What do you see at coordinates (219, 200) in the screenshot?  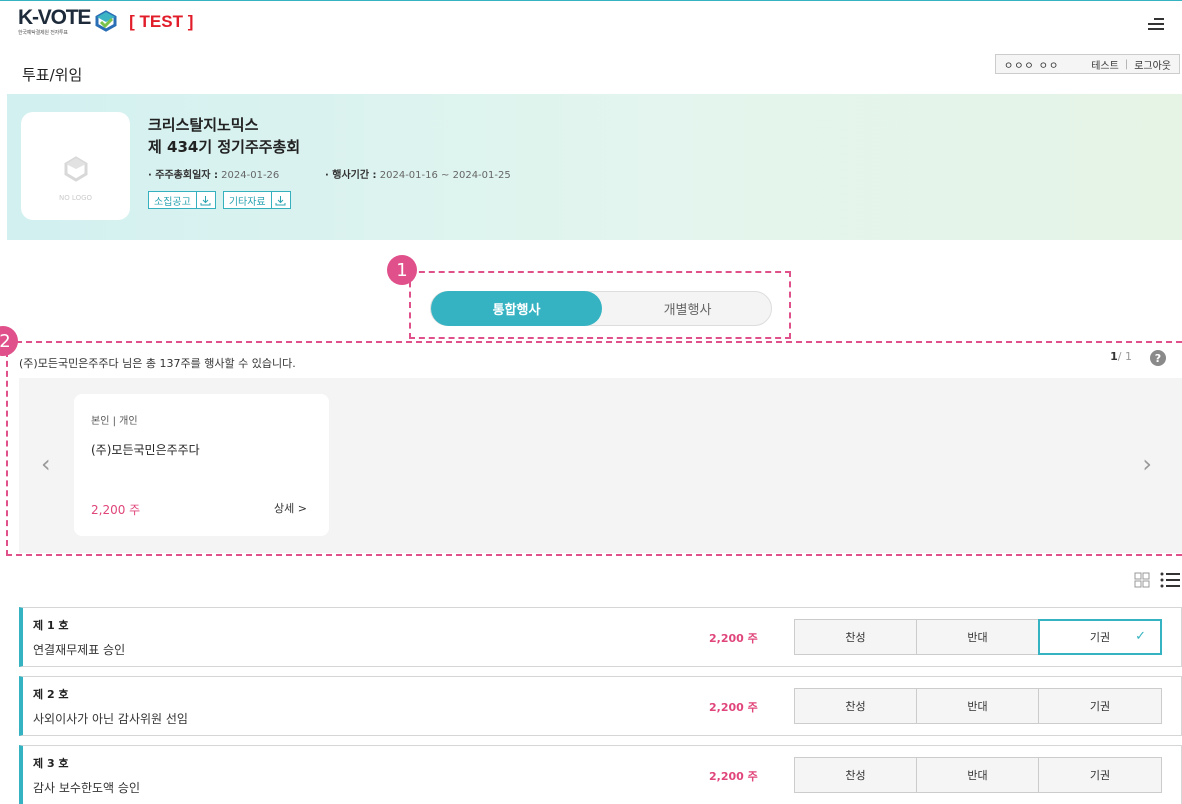 I see `document-buttons: 소집공고 기타자료` at bounding box center [219, 200].